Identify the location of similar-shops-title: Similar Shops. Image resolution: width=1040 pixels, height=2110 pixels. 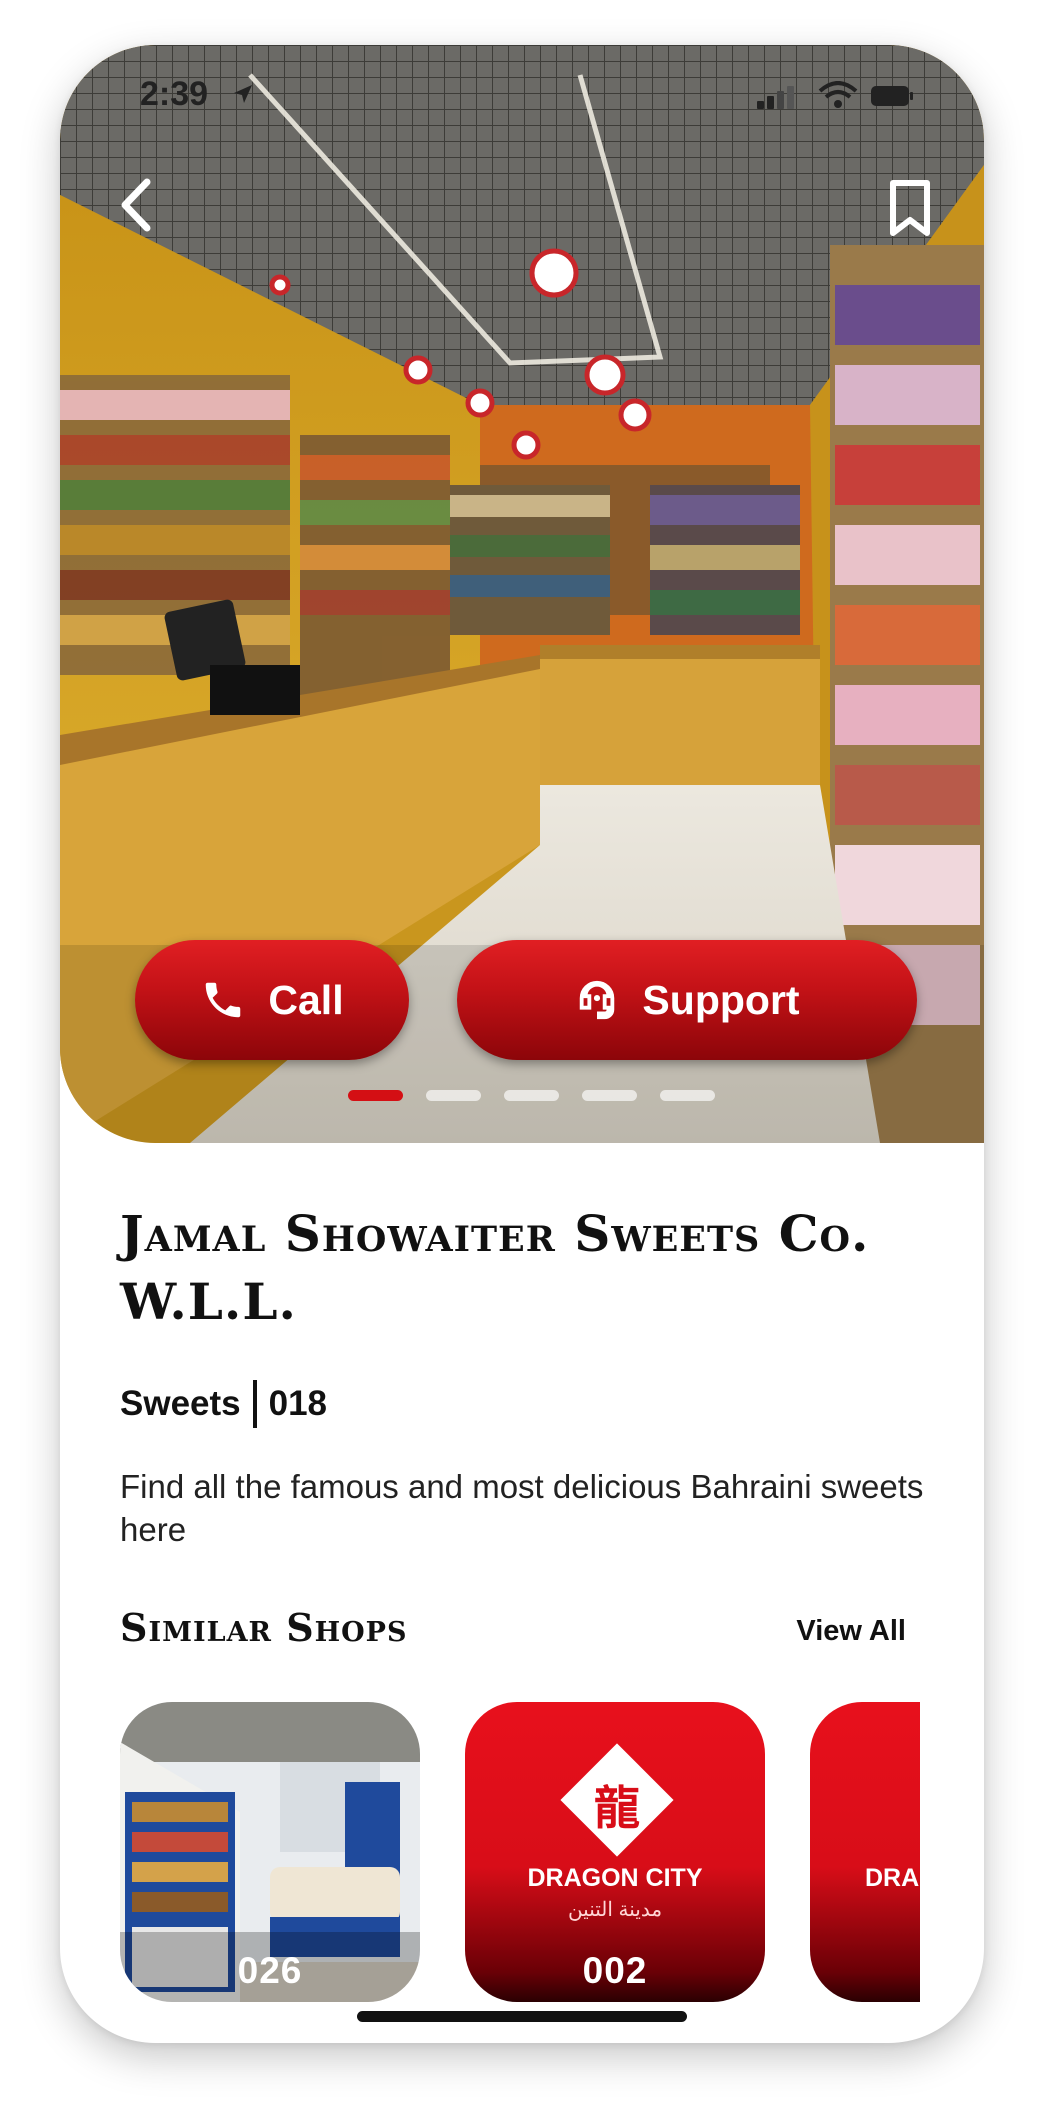
(264, 1627).